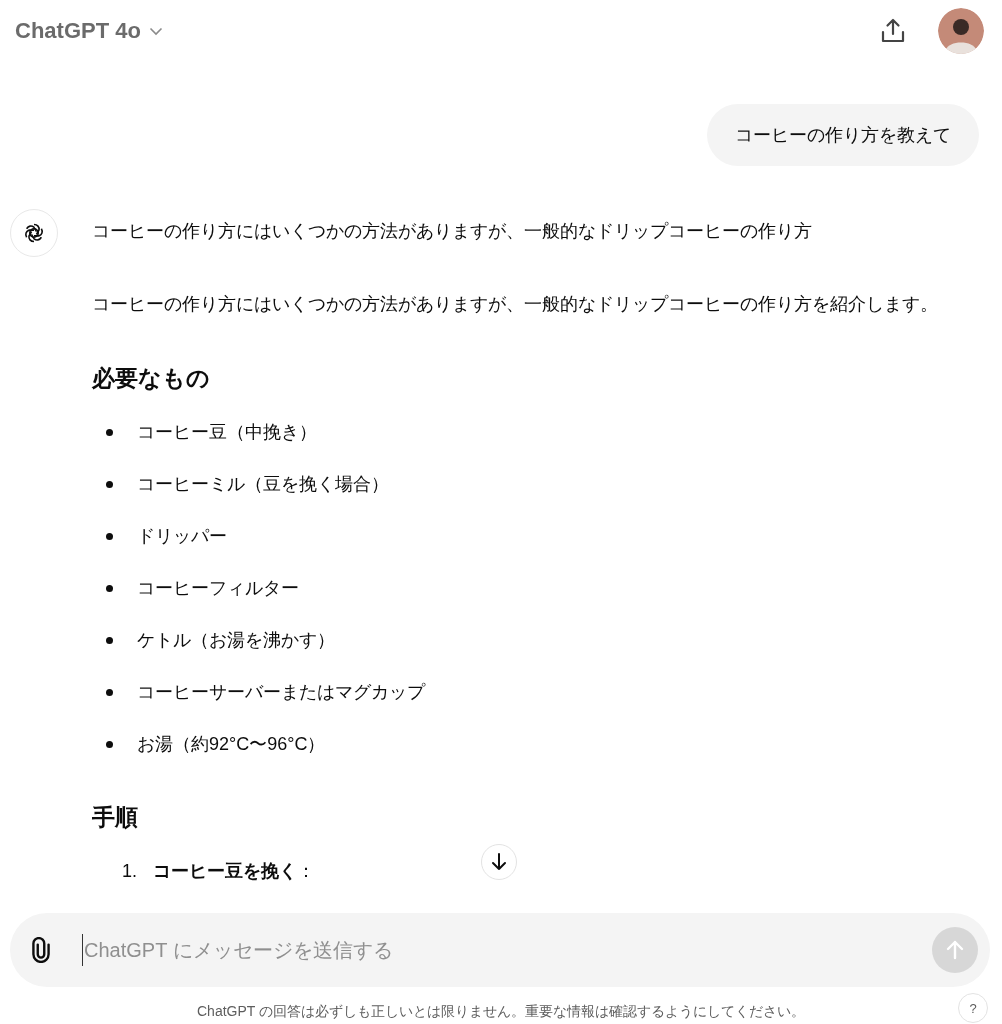  Describe the element at coordinates (231, 744) in the screenshot. I see `list-item: お湯（約92°C〜96°C）` at that location.